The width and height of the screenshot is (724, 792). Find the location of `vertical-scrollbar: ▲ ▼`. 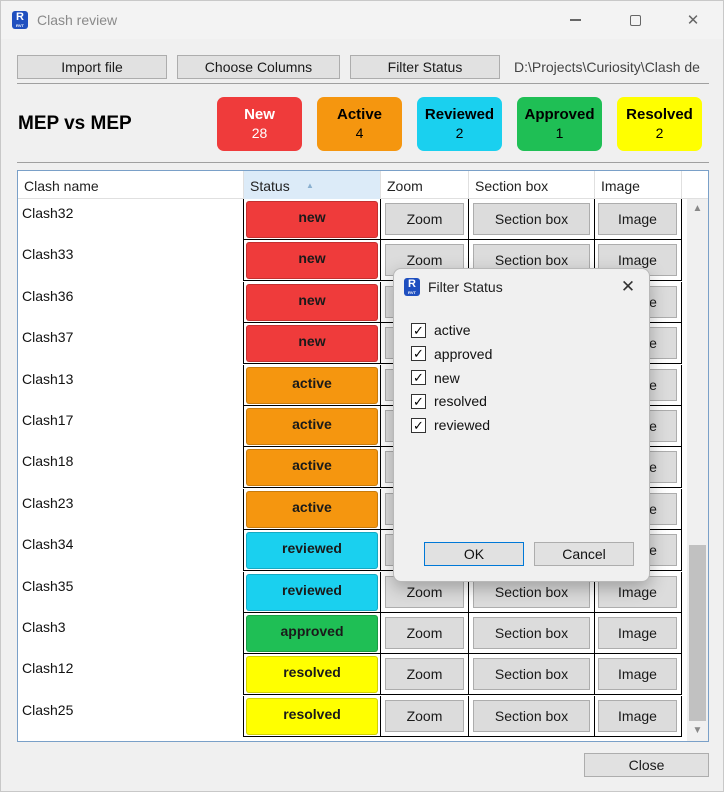

vertical-scrollbar: ▲ ▼ is located at coordinates (697, 470).